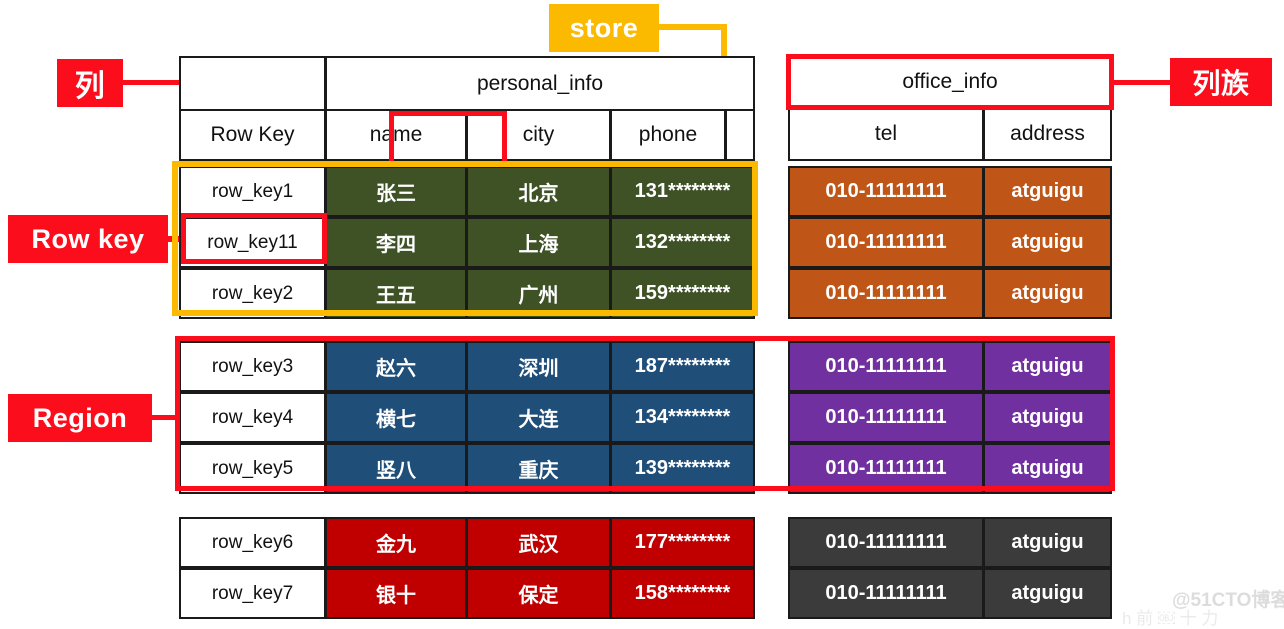 The height and width of the screenshot is (629, 1284). What do you see at coordinates (886, 293) in the screenshot?
I see `cell-region-1-row3-tel: 010-11111111` at bounding box center [886, 293].